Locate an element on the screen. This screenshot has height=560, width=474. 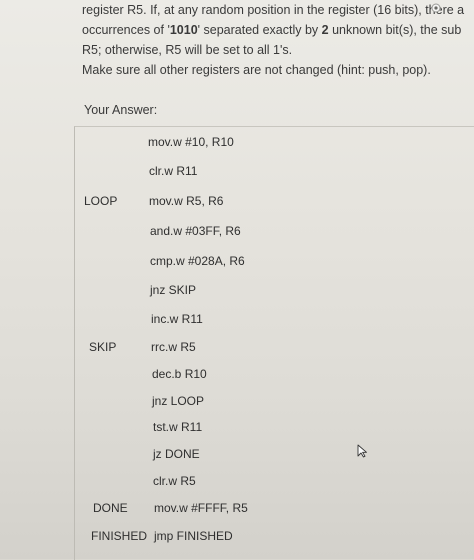
answer-label: Your Answer: is located at coordinates (121, 110).